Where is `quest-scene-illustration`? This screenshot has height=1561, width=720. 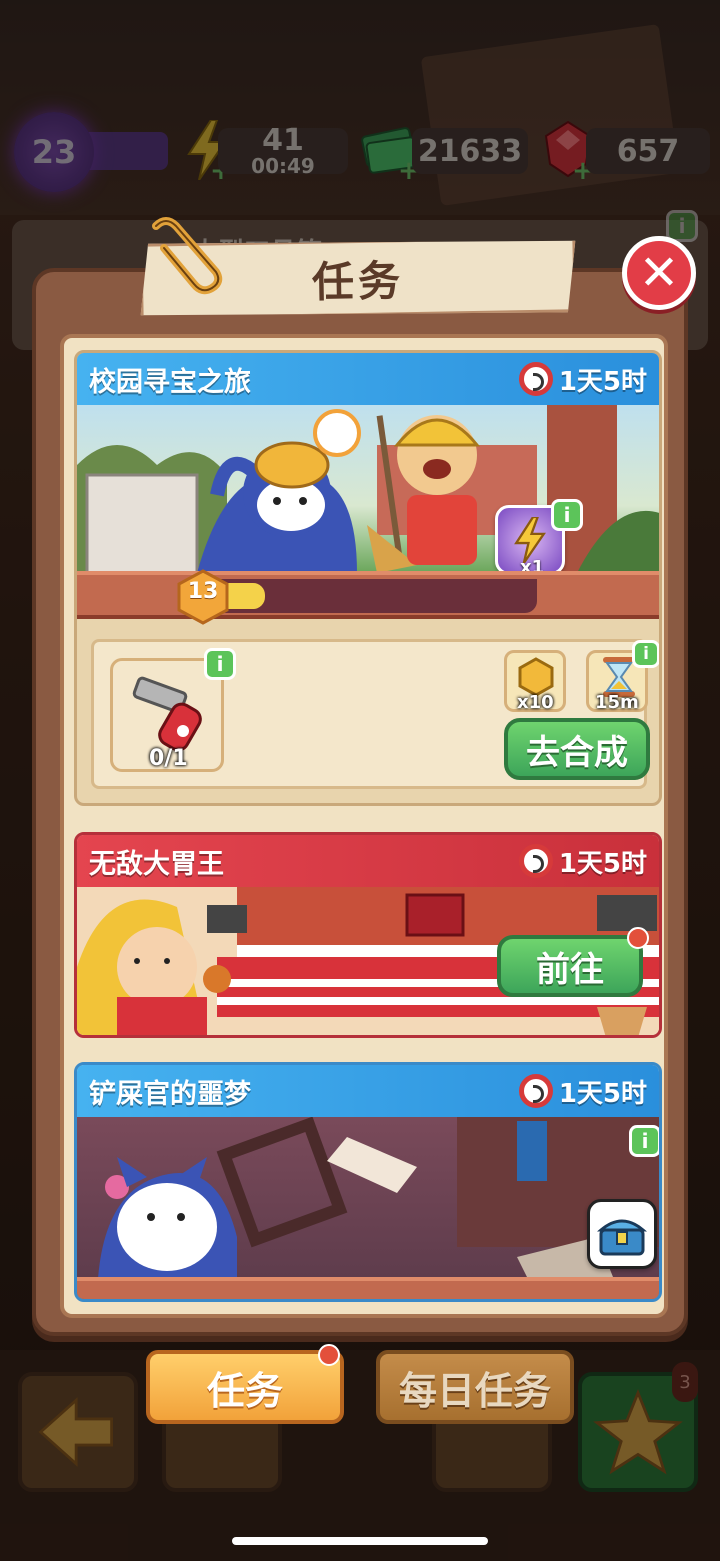
quest-scene-illustration is located at coordinates (368, 489).